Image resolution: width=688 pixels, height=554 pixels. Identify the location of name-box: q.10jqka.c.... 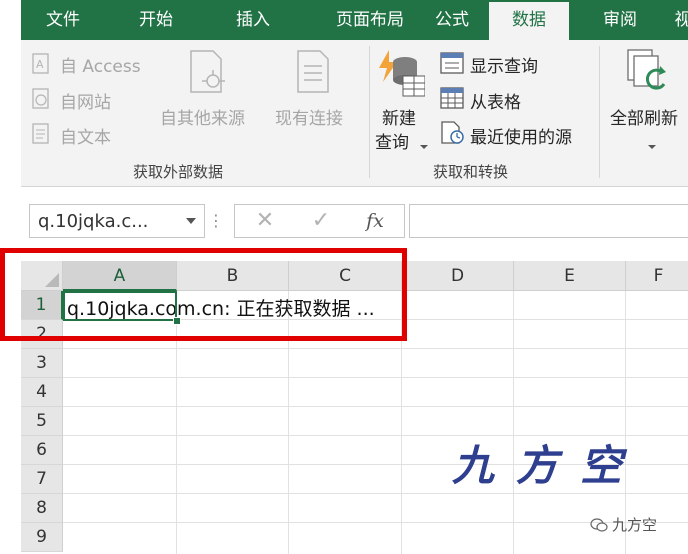
(117, 221).